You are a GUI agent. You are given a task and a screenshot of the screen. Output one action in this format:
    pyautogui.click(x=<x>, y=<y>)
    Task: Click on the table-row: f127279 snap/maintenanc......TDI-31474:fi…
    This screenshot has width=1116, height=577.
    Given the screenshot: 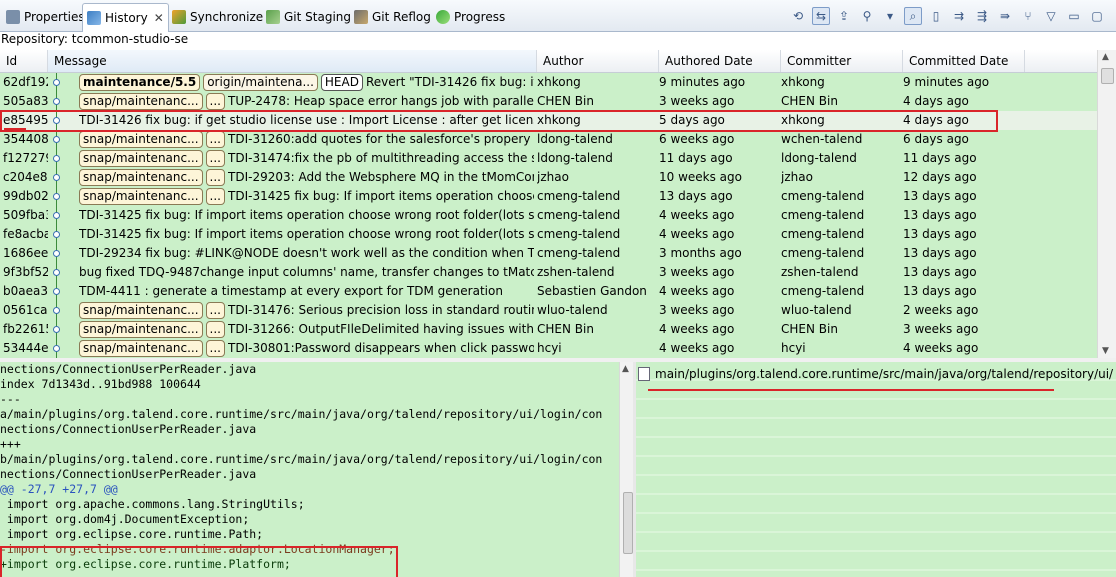 What is the action you would take?
    pyautogui.click(x=548, y=158)
    